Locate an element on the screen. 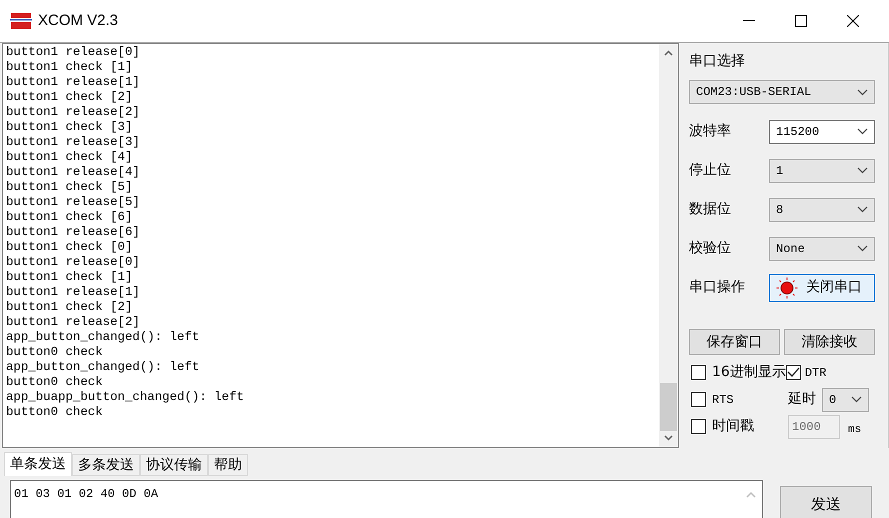 This screenshot has height=518, width=889. log-line: button1 check [3] is located at coordinates (69, 127).